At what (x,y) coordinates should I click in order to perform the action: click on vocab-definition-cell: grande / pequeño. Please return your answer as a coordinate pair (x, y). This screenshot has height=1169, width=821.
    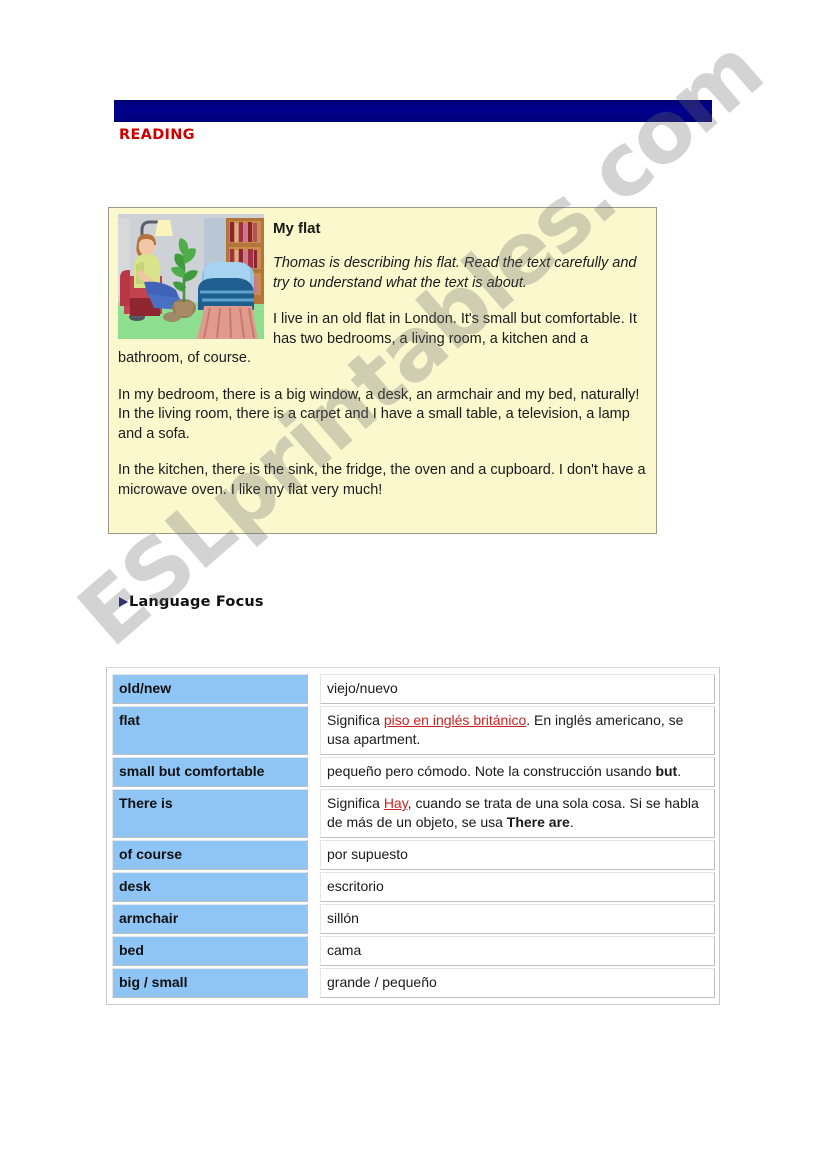
    Looking at the image, I should click on (517, 983).